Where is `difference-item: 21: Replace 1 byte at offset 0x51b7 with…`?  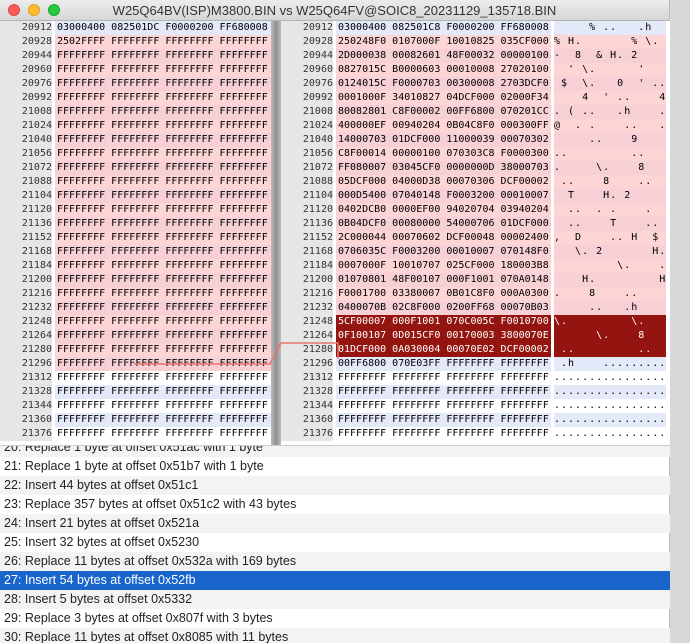 difference-item: 21: Replace 1 byte at offset 0x51b7 with… is located at coordinates (335, 466).